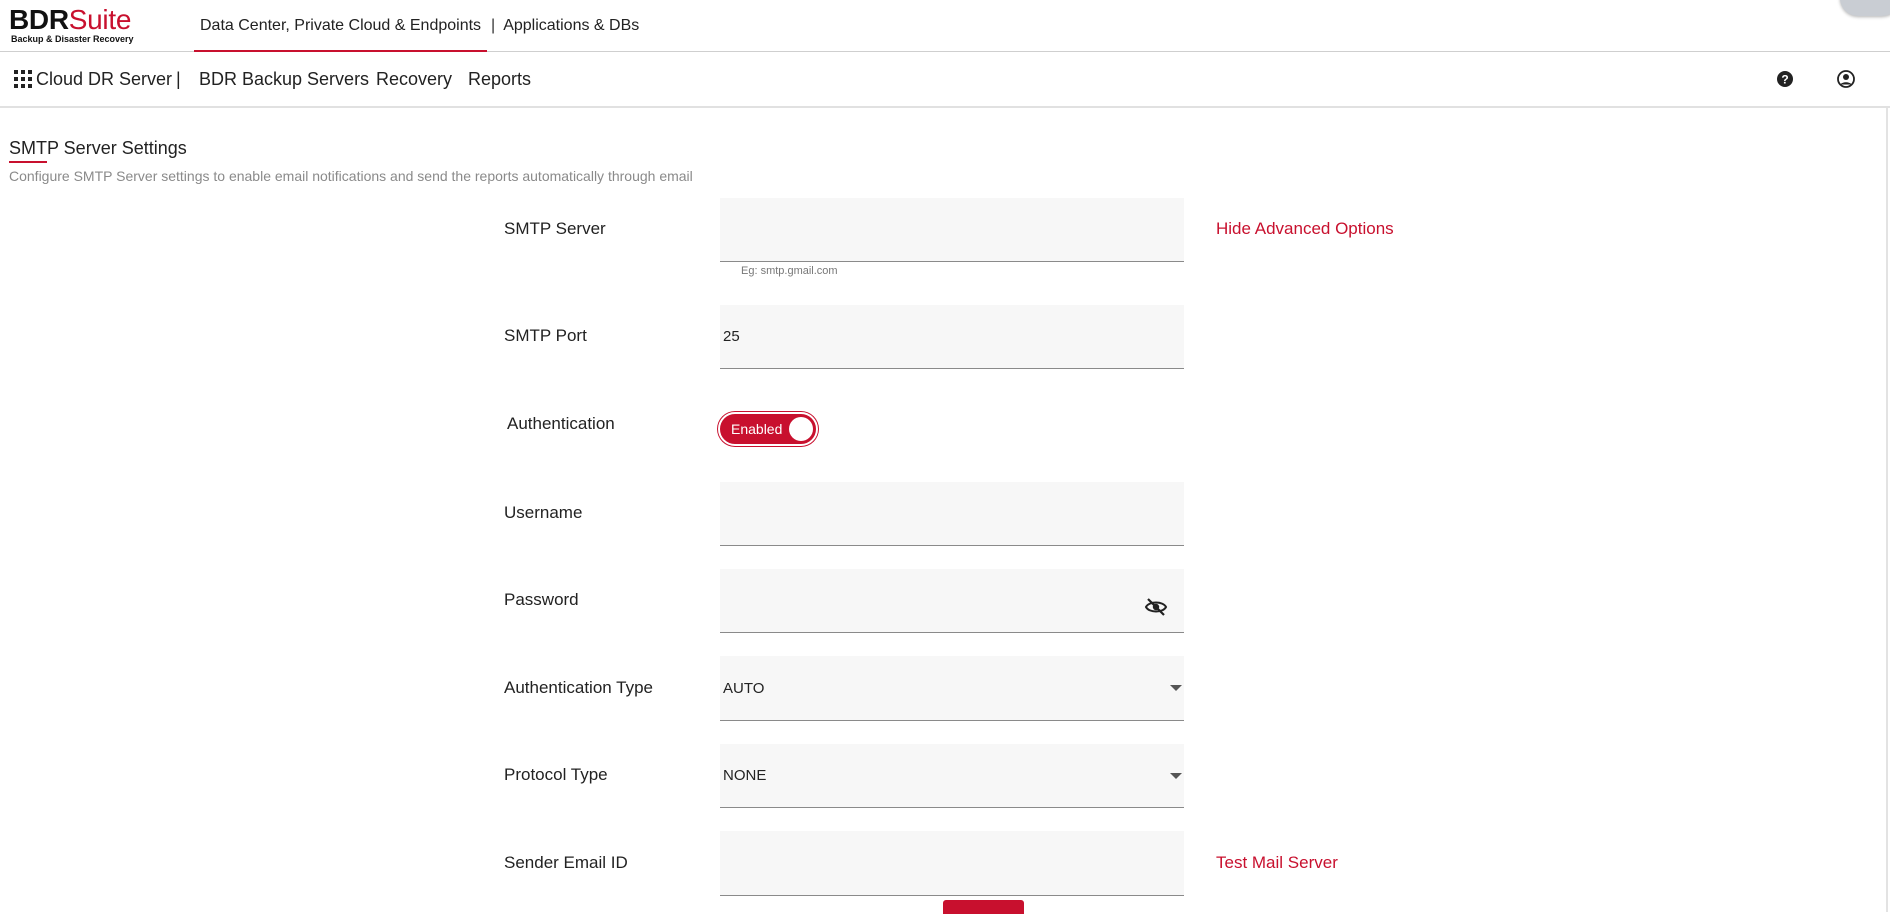  Describe the element at coordinates (789, 271) in the screenshot. I see `smtp-server-hint: Eg: smtp.gmail.com` at that location.